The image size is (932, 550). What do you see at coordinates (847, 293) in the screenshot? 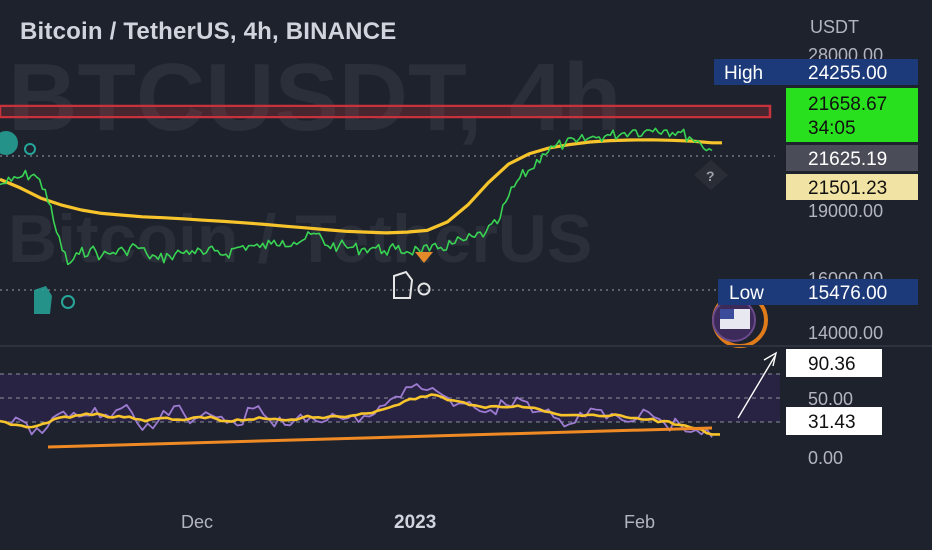
I see `low-price-value: 15476.00` at bounding box center [847, 293].